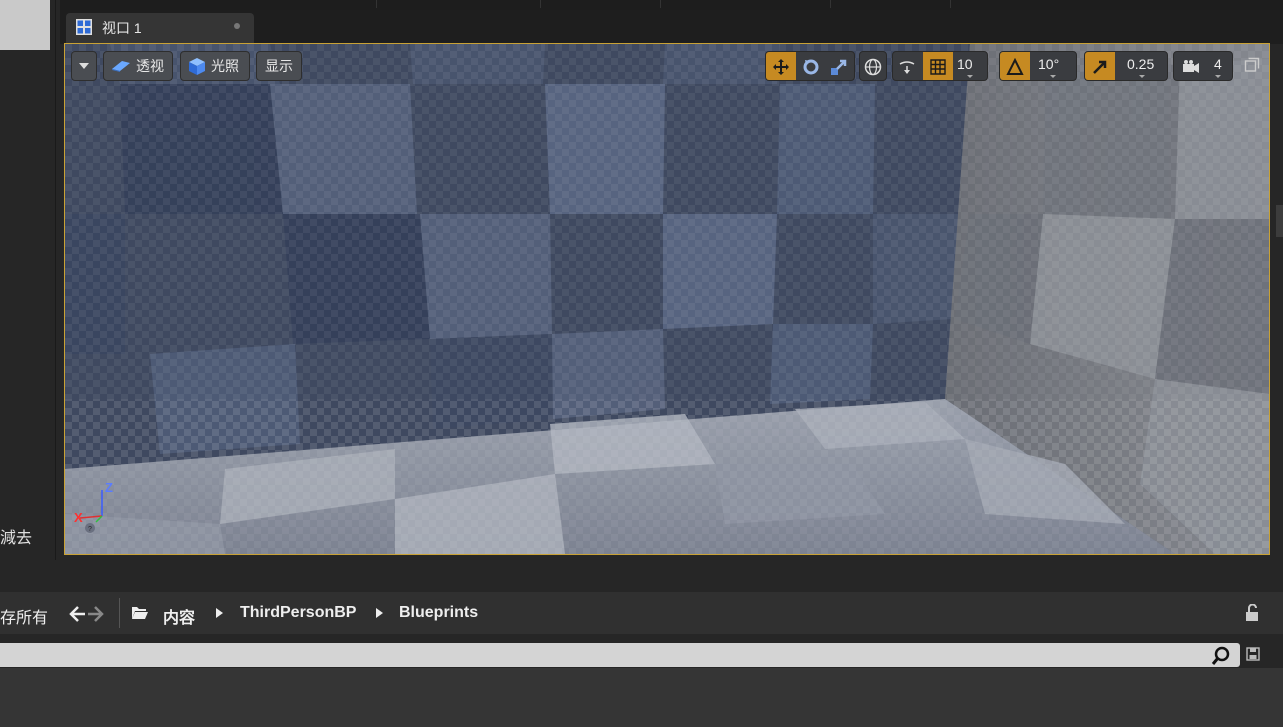 Image resolution: width=1283 pixels, height=727 pixels. I want to click on rotation-snap-toggle, so click(1015, 66).